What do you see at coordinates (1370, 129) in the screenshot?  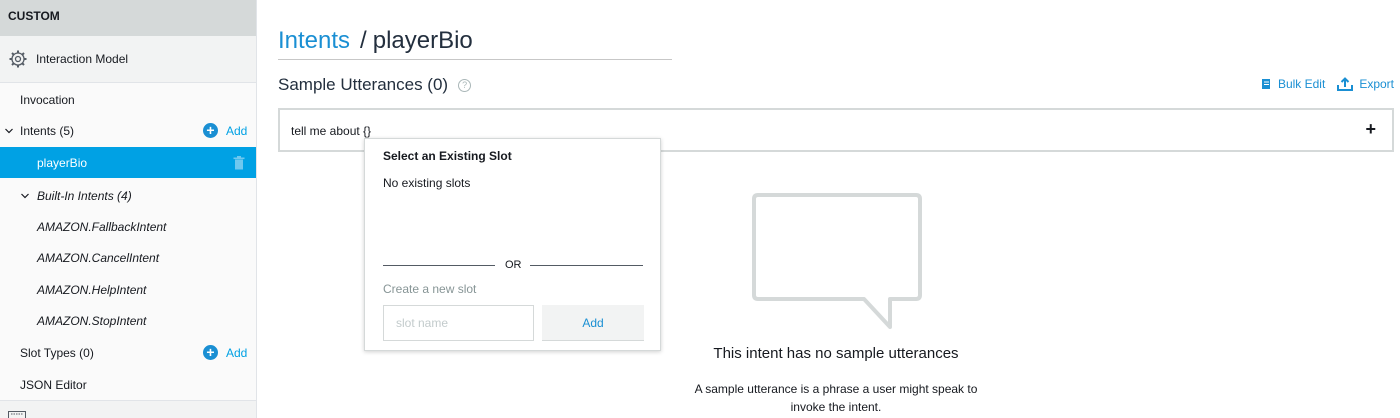 I see `add-utterance-button: +` at bounding box center [1370, 129].